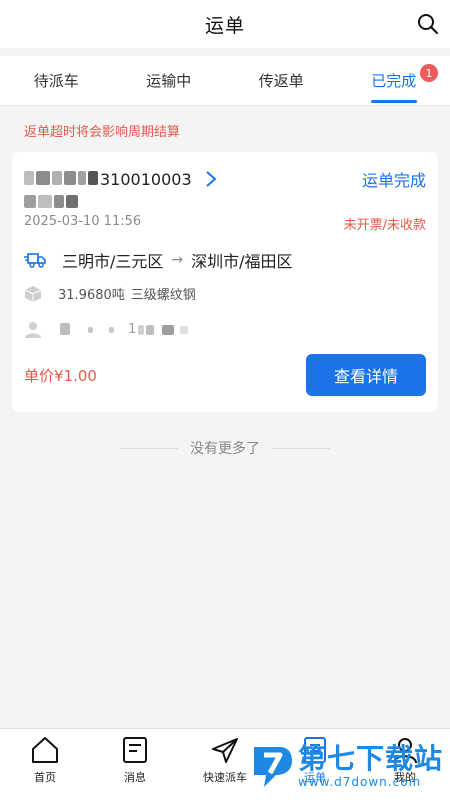 The height and width of the screenshot is (800, 450). I want to click on page-title: 运单, so click(224, 25).